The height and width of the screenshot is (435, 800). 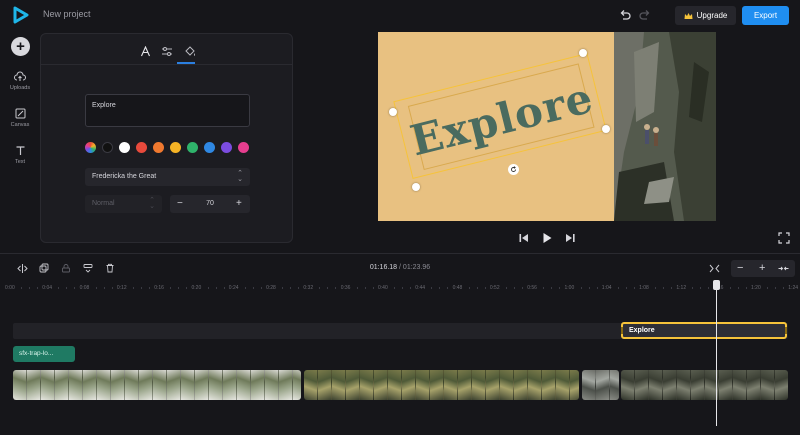 I want to click on ruler-tick-label: 0:04, so click(x=47, y=288).